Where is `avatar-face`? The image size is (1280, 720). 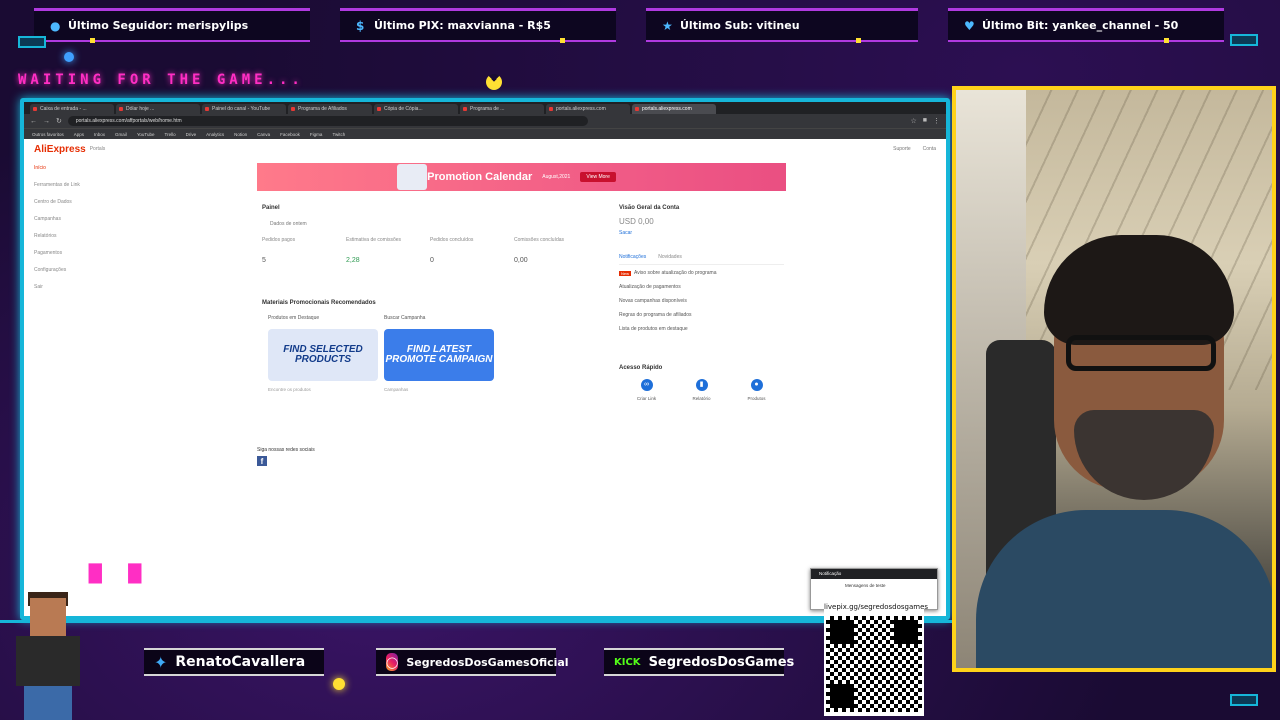
avatar-face is located at coordinates (48, 617).